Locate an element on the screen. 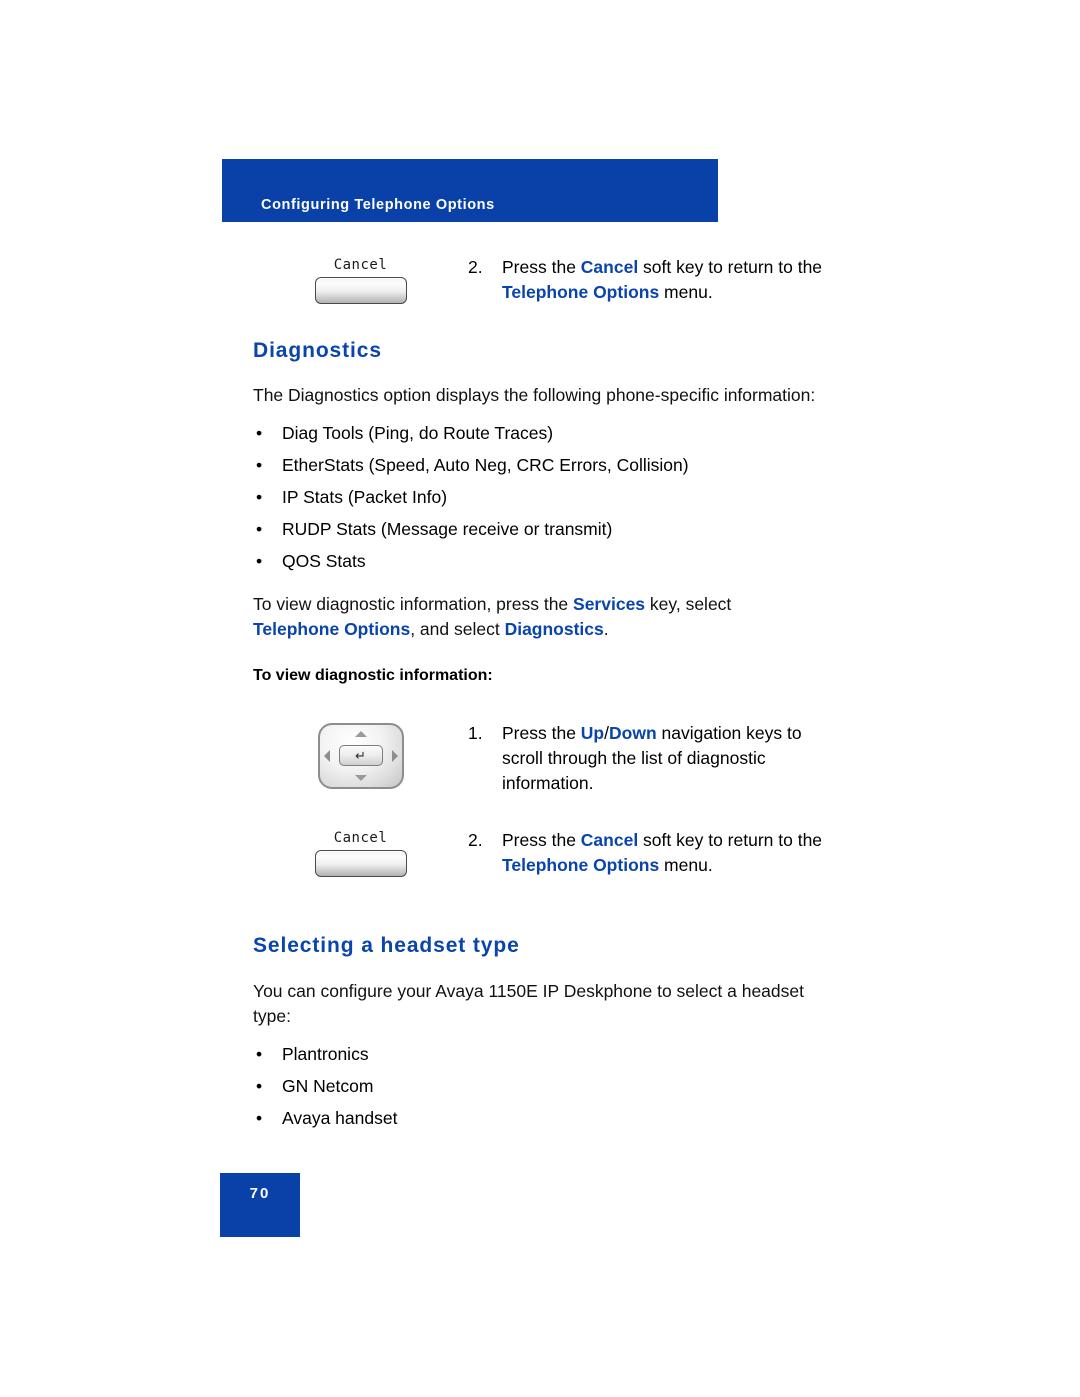 The image size is (1080, 1397). nav-right-icon is located at coordinates (394, 756).